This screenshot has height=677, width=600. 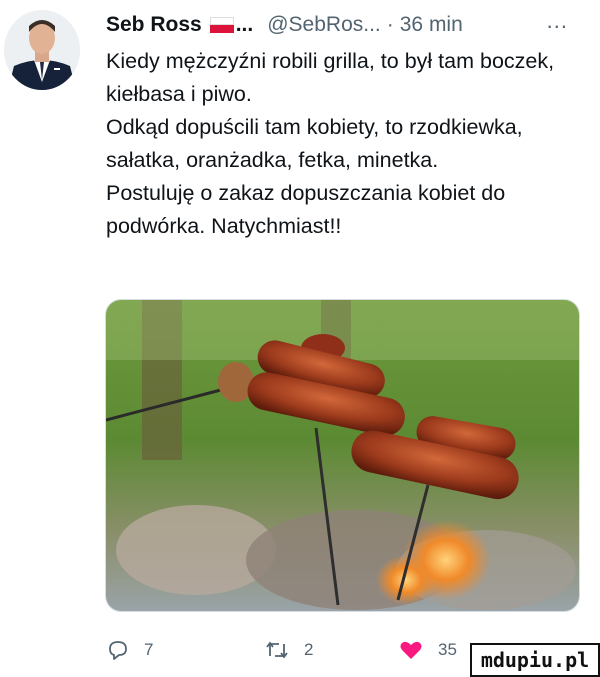 What do you see at coordinates (221, 25) in the screenshot?
I see `poland-flag-icon` at bounding box center [221, 25].